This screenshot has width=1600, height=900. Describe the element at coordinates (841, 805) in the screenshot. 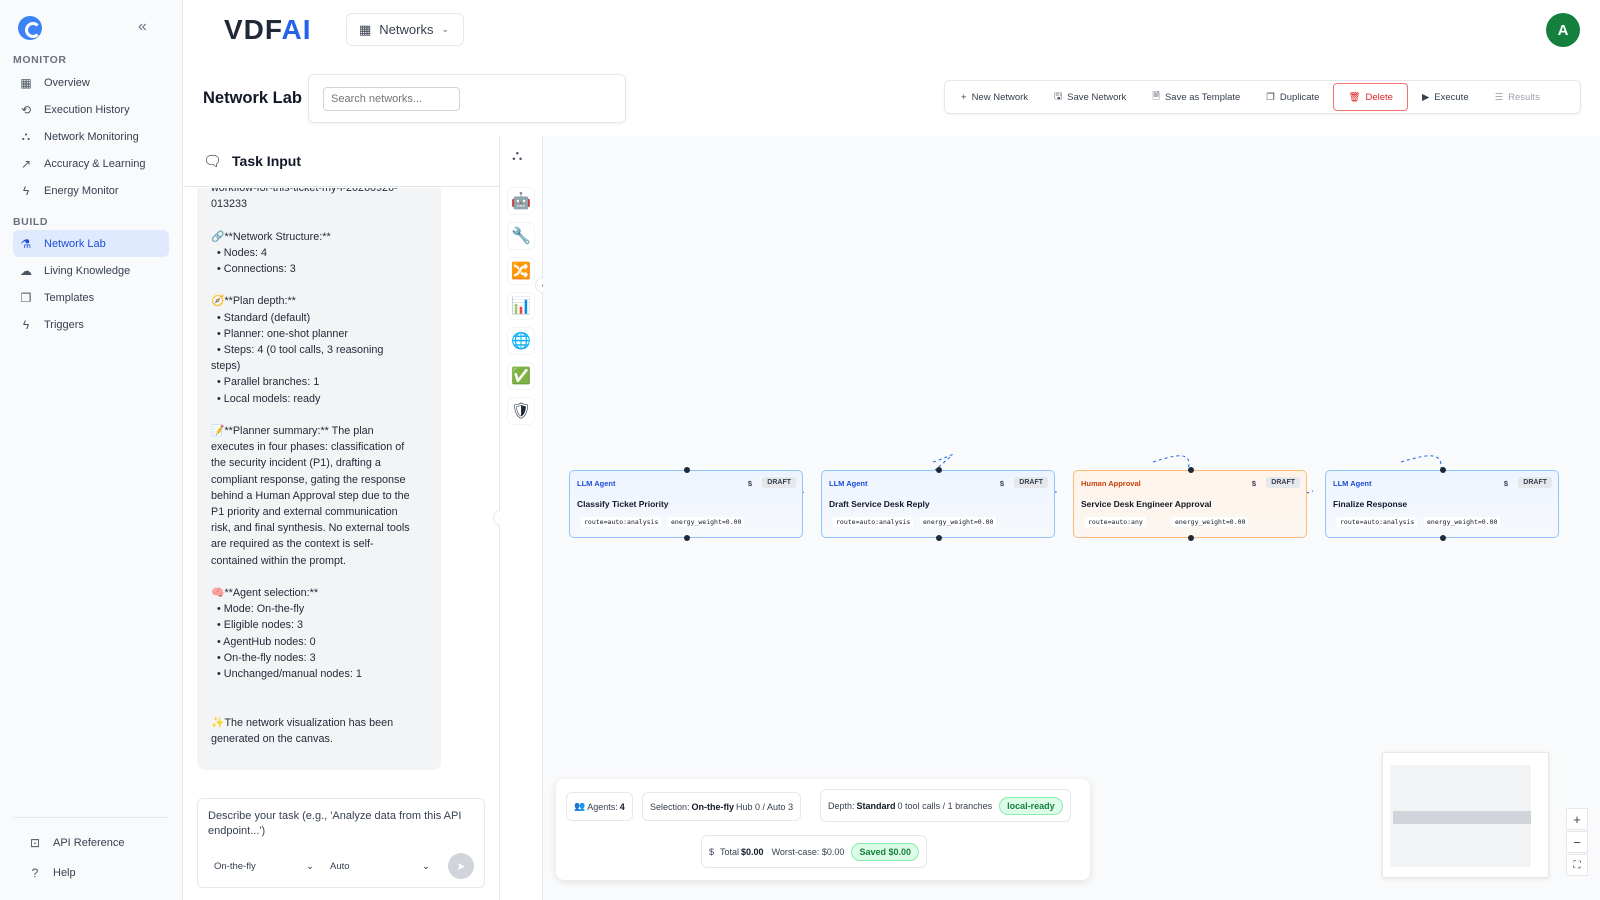

I see `chip-label: Depth:` at that location.